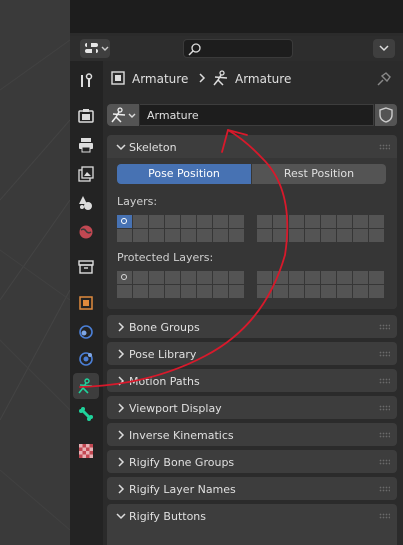  What do you see at coordinates (238, 48) in the screenshot?
I see `search-input` at bounding box center [238, 48].